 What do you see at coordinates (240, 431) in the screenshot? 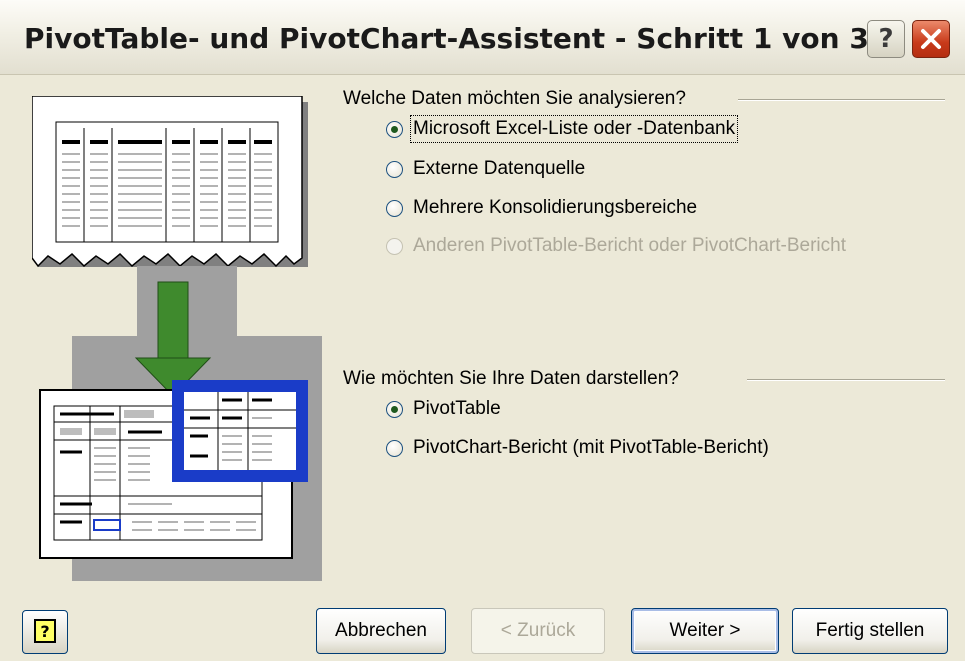
I see `highlight-box-icon` at bounding box center [240, 431].